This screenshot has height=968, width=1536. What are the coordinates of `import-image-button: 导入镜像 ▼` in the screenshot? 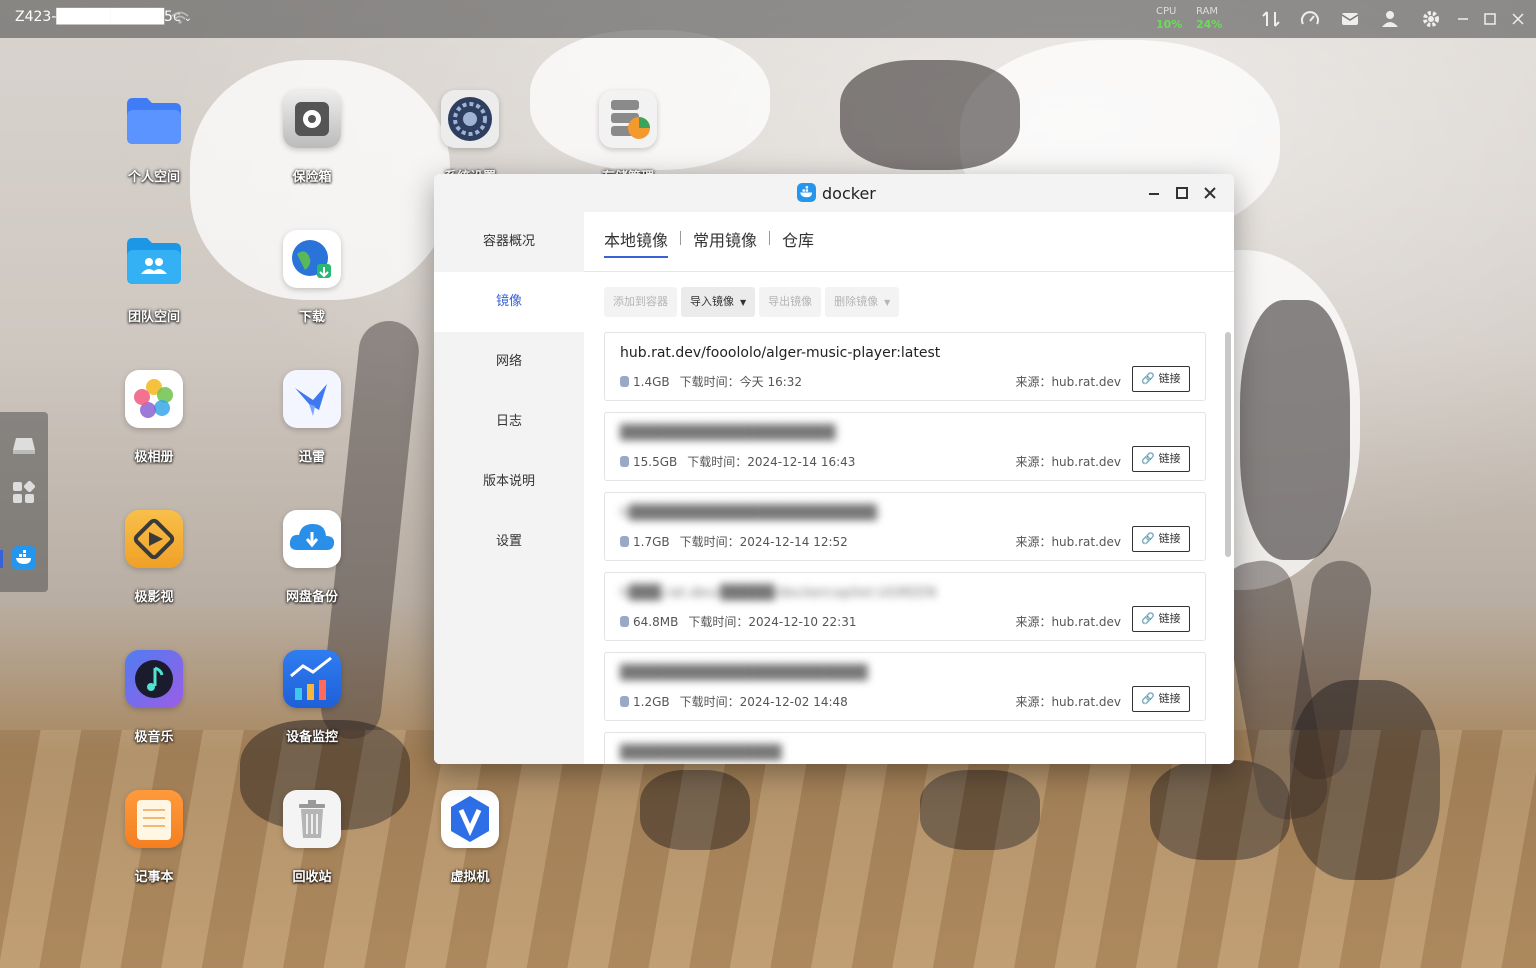 It's located at (718, 302).